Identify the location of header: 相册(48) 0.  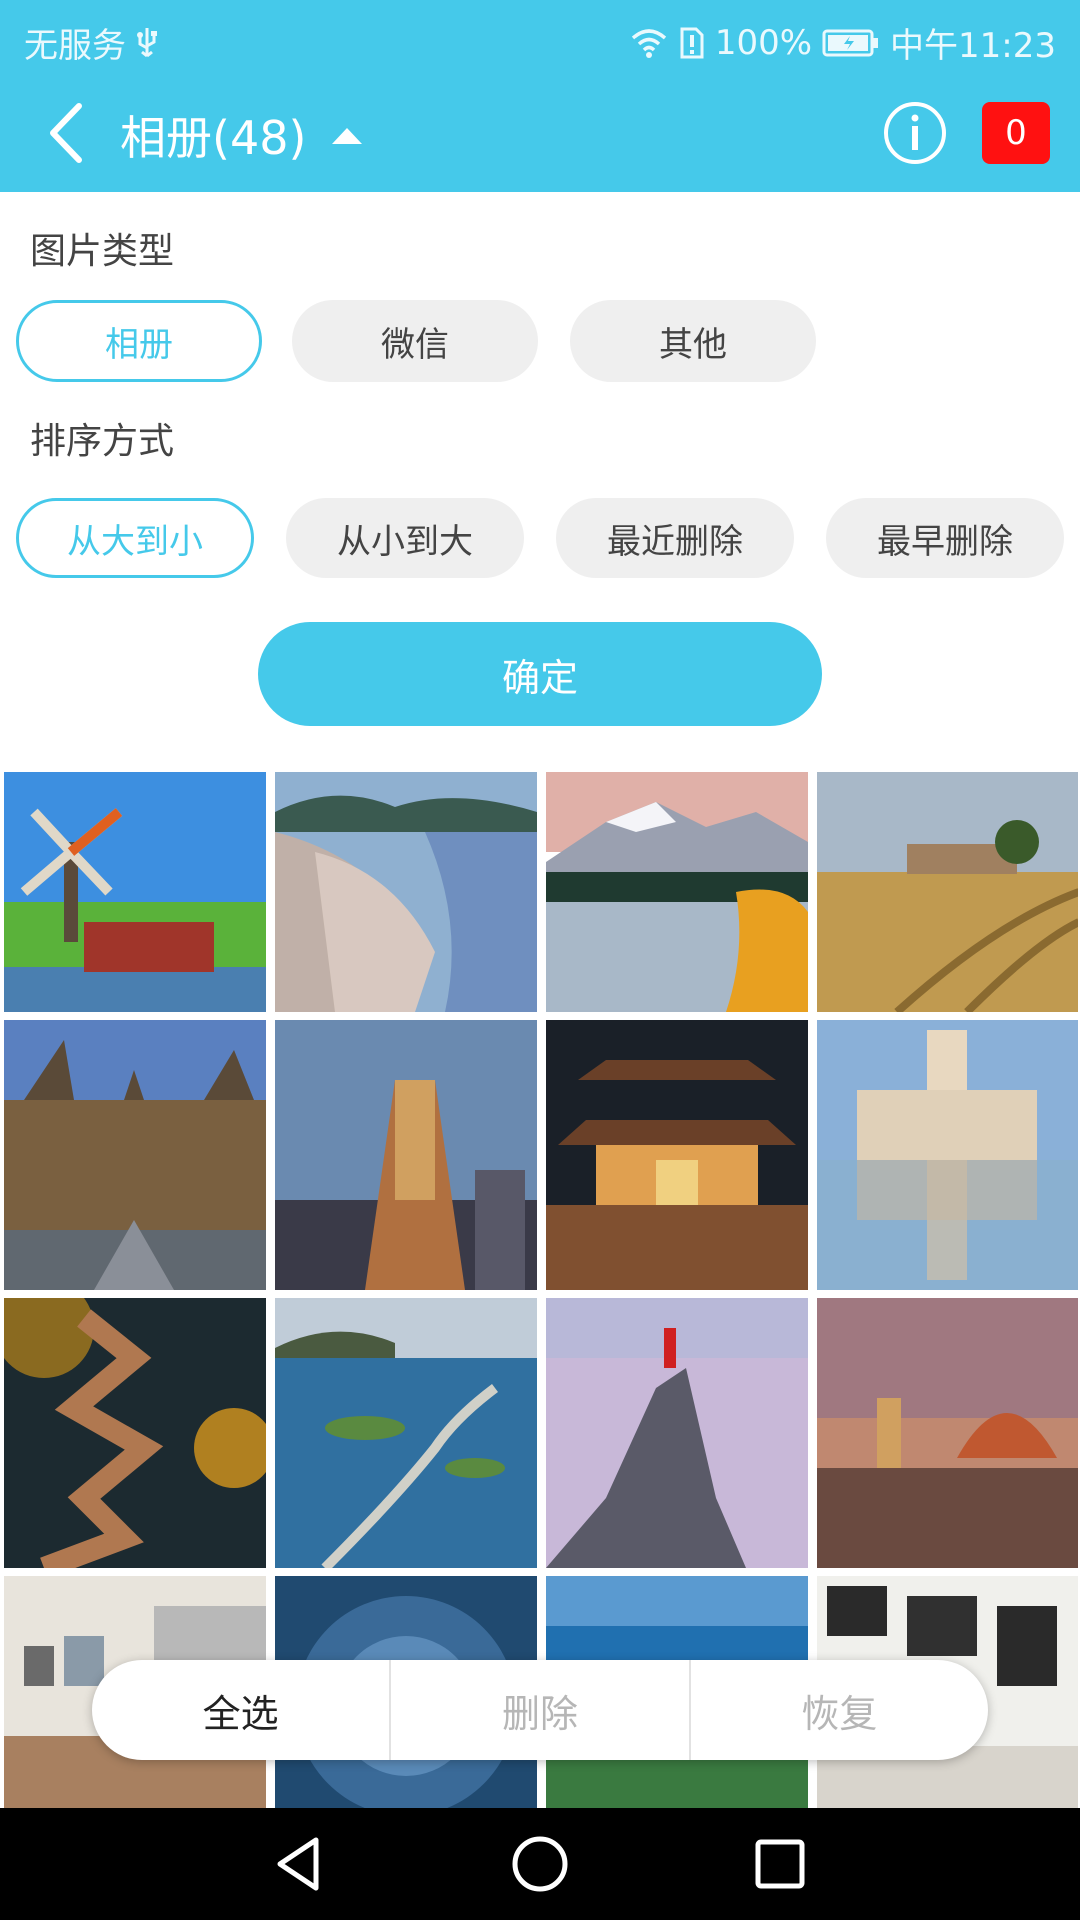
(540, 134).